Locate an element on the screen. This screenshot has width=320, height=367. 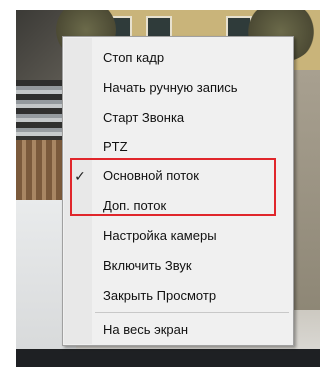
menu-item-close-view: Закрыть Просмотр is located at coordinates (178, 296).